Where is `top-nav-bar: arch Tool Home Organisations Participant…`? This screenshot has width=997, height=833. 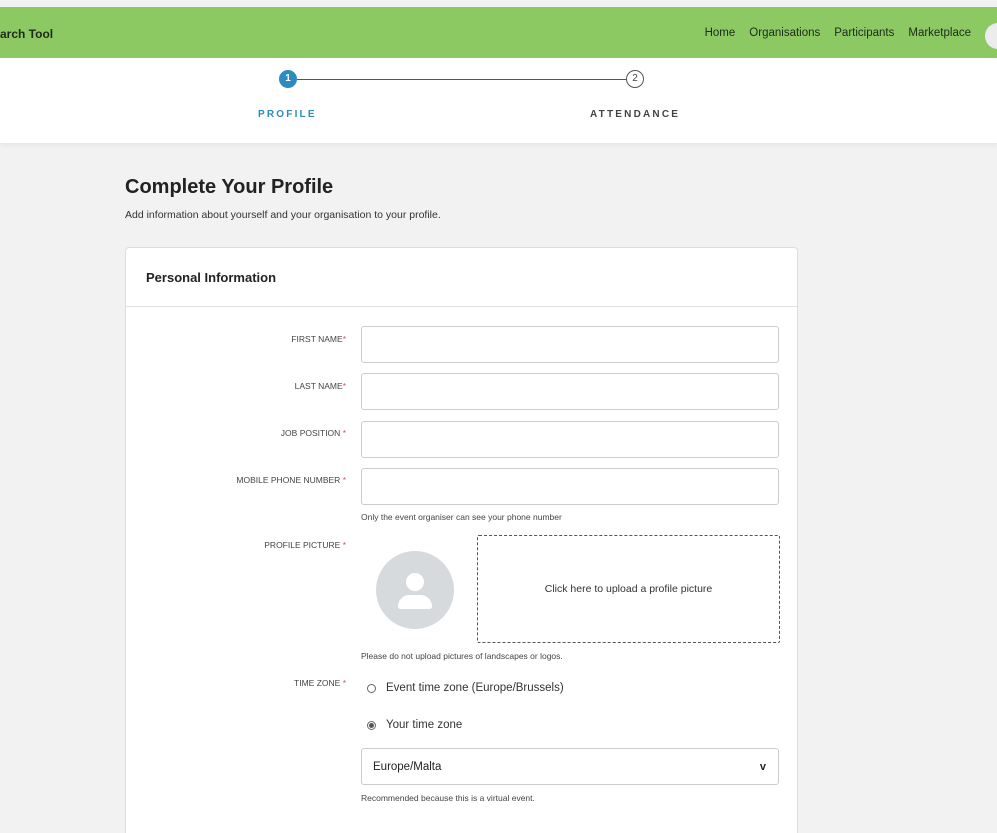 top-nav-bar: arch Tool Home Organisations Participant… is located at coordinates (498, 32).